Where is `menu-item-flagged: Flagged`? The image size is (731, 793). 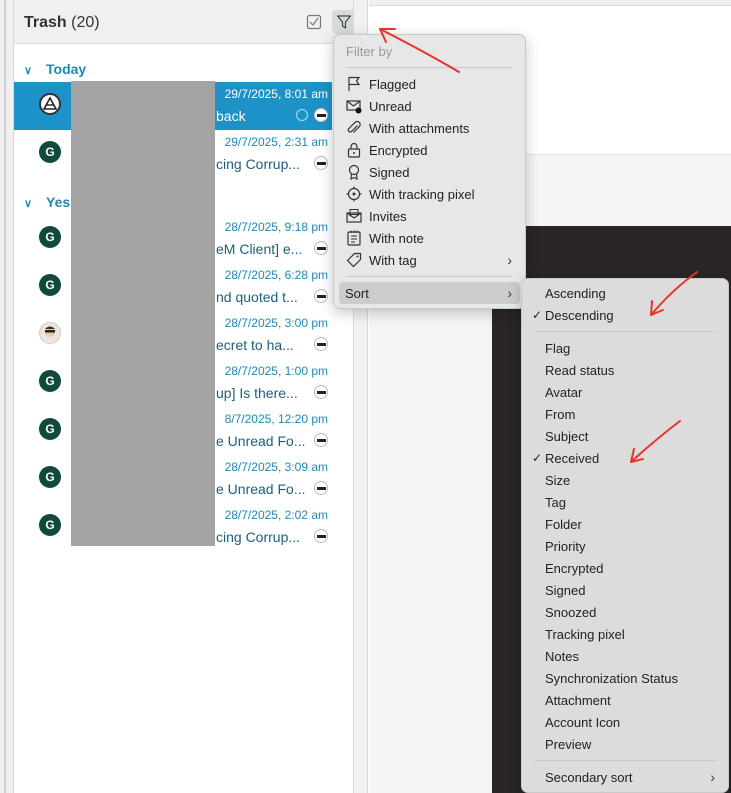 menu-item-flagged: Flagged is located at coordinates (429, 84).